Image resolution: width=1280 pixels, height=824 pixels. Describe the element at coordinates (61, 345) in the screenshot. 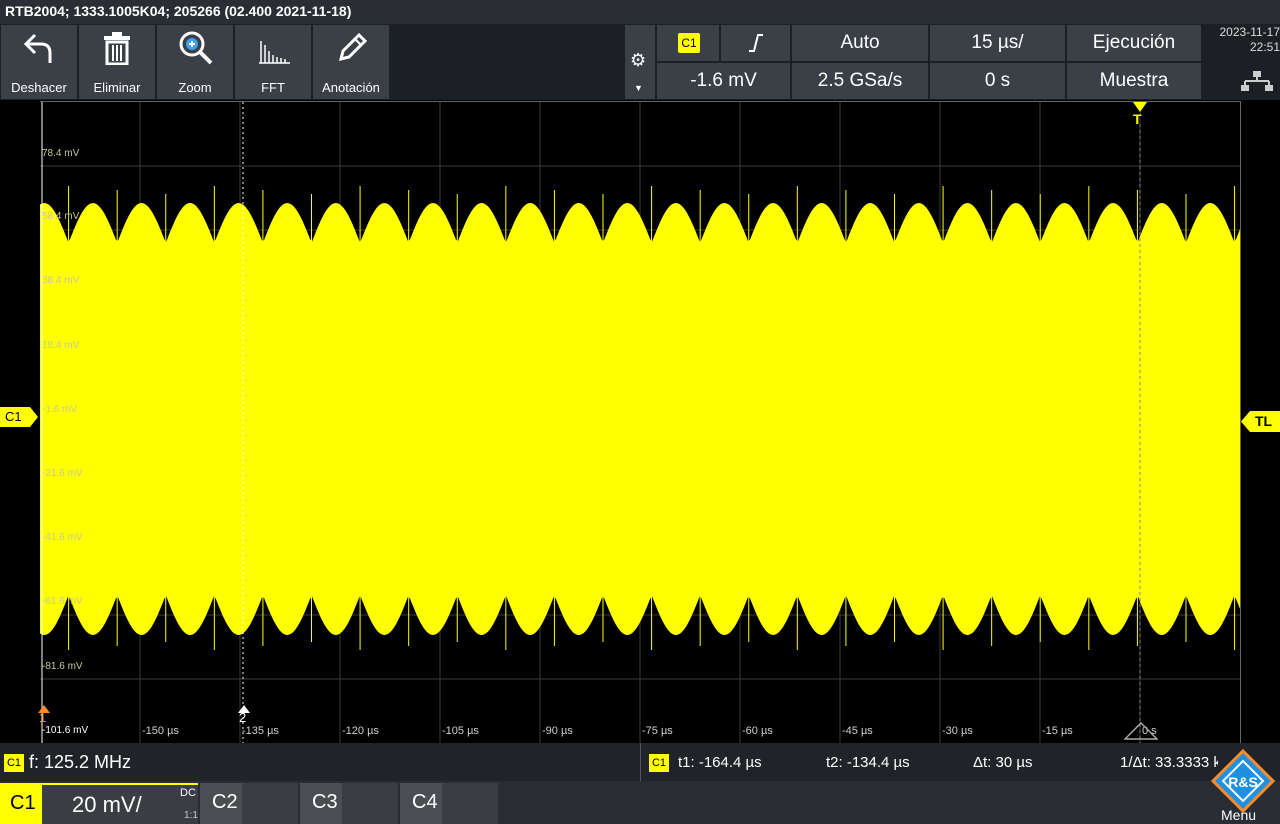

I see `y-axis-label: 18.4 mV` at that location.